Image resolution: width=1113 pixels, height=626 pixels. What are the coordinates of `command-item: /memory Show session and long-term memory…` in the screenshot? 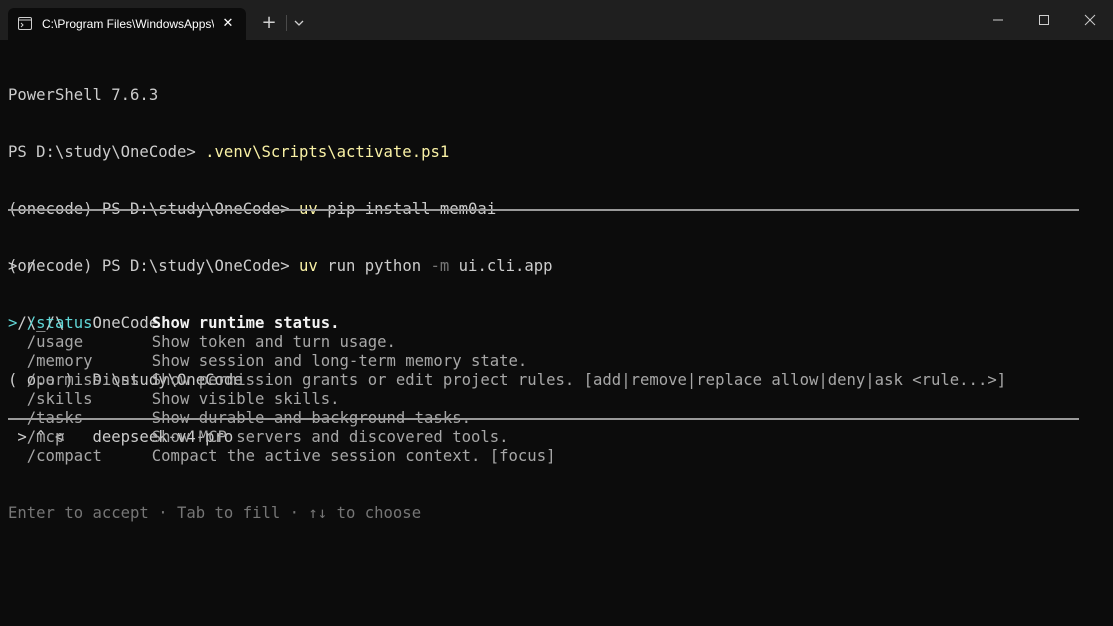 It's located at (558, 361).